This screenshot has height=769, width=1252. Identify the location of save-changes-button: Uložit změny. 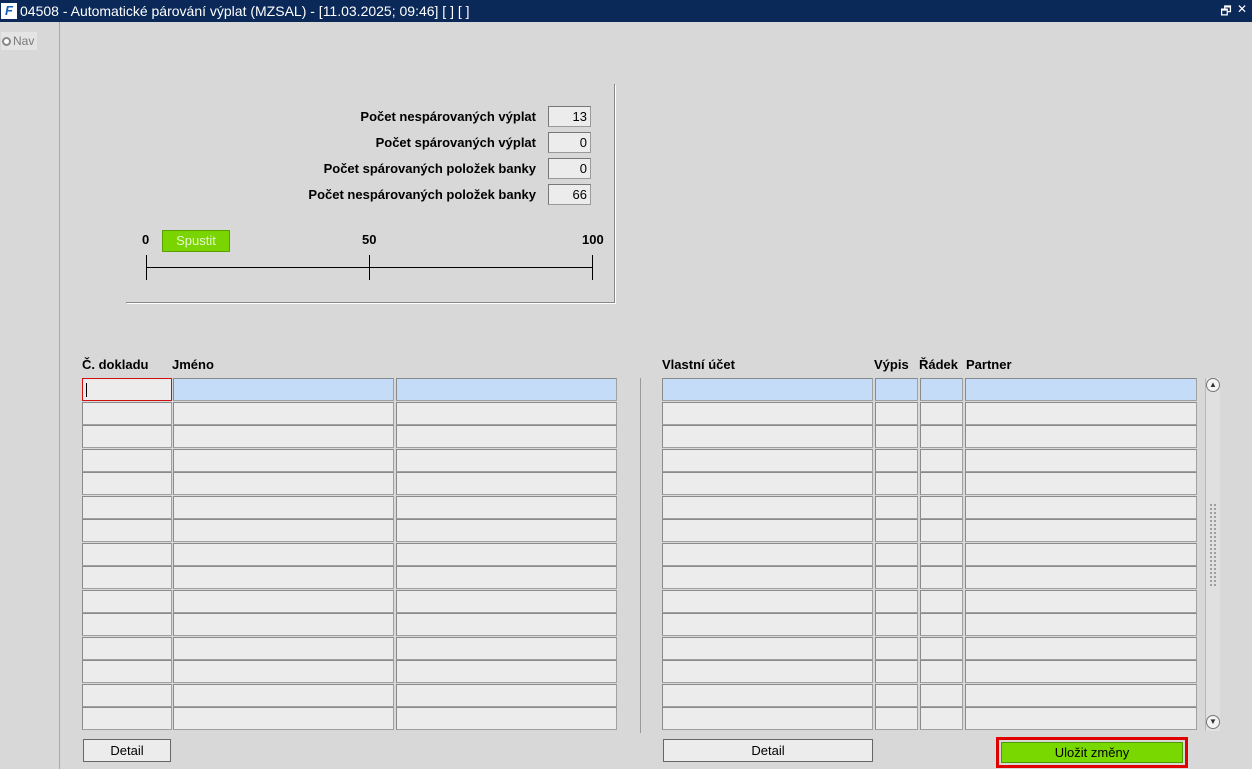
(1092, 752).